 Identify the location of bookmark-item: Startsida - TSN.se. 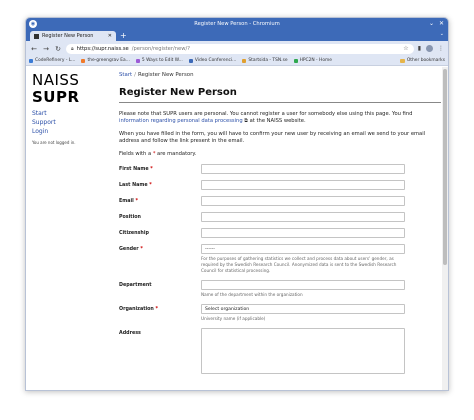
(265, 60).